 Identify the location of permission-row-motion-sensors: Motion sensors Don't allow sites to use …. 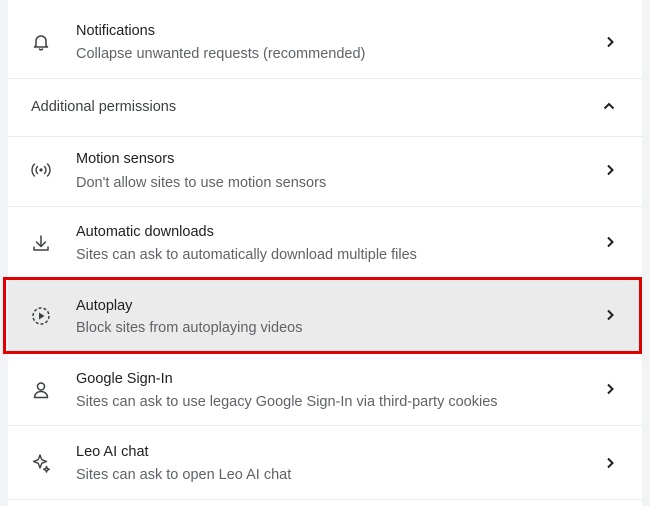
(325, 172).